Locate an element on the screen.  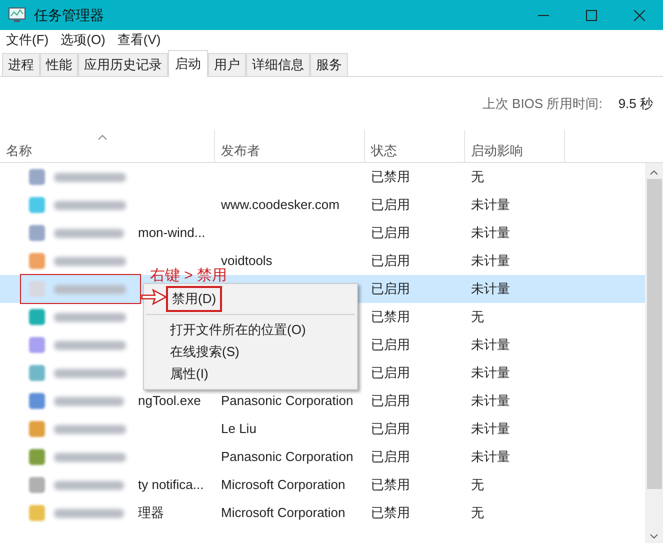
maximize-icon is located at coordinates (591, 15).